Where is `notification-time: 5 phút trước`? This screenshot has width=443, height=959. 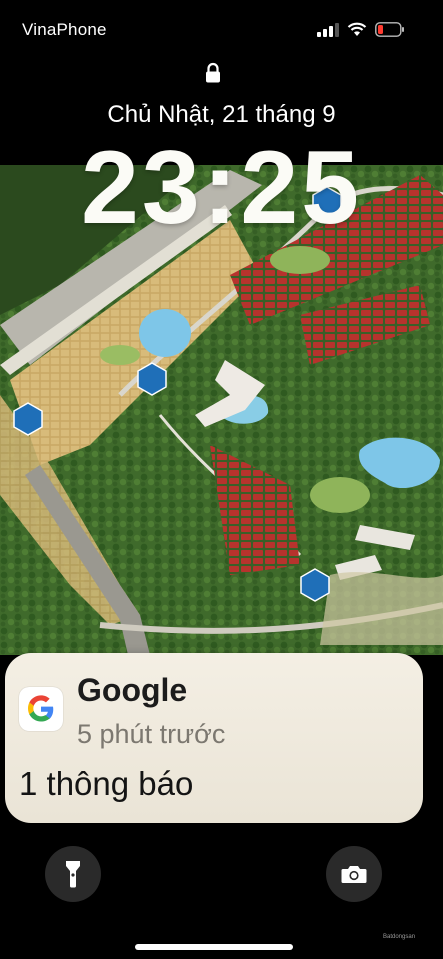 notification-time: 5 phút trước is located at coordinates (151, 734).